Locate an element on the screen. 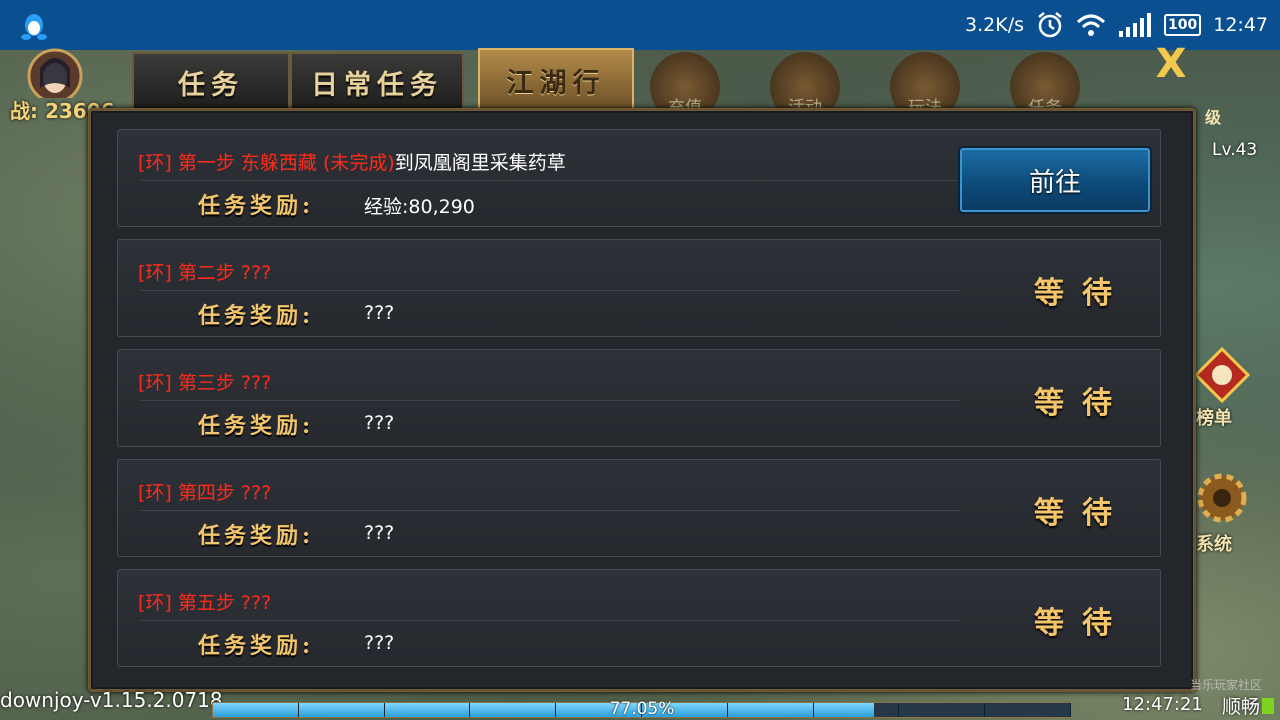  watermark: 当乐玩家社区 is located at coordinates (1226, 685).